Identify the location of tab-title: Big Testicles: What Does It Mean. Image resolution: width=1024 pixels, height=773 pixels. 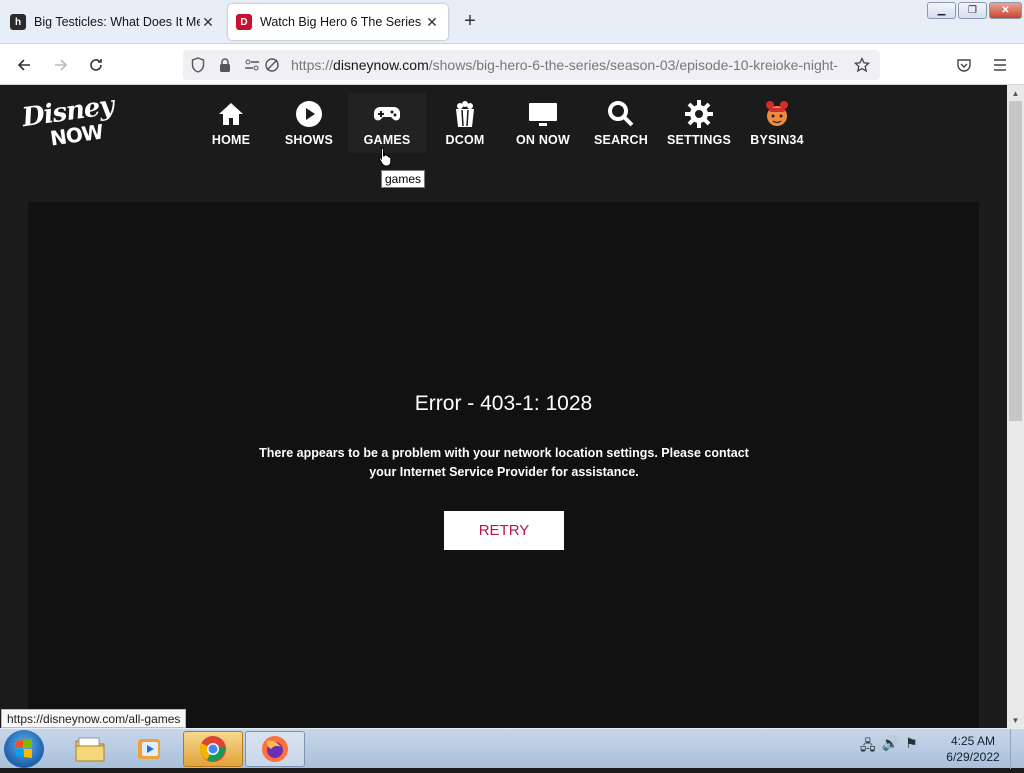
(117, 22).